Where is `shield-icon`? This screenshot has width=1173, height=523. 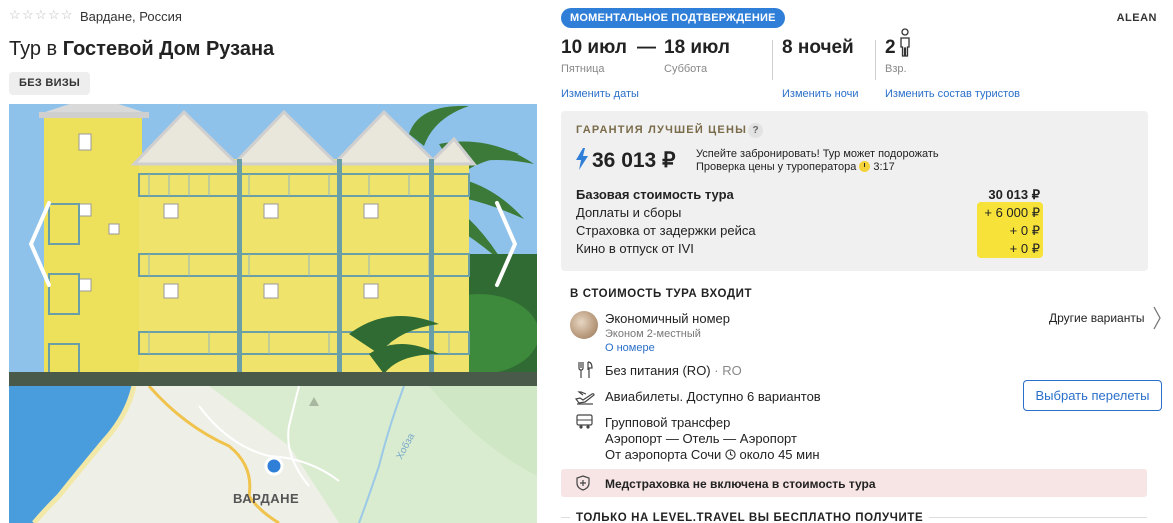 shield-icon is located at coordinates (583, 483).